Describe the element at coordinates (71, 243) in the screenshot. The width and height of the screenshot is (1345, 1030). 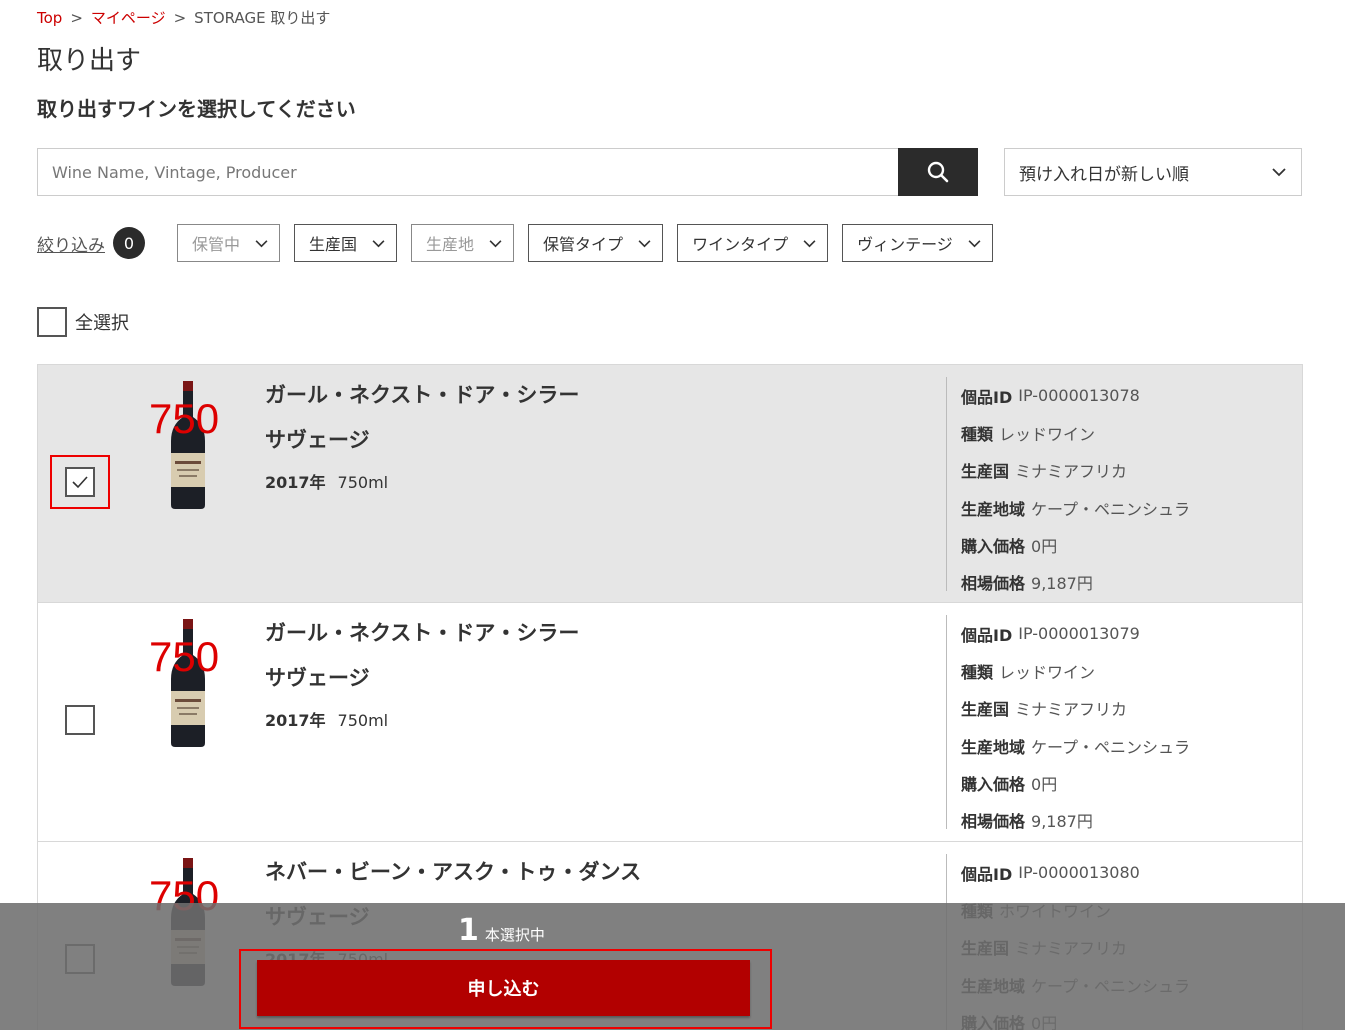
I see `filter-link: 絞り込み` at that location.